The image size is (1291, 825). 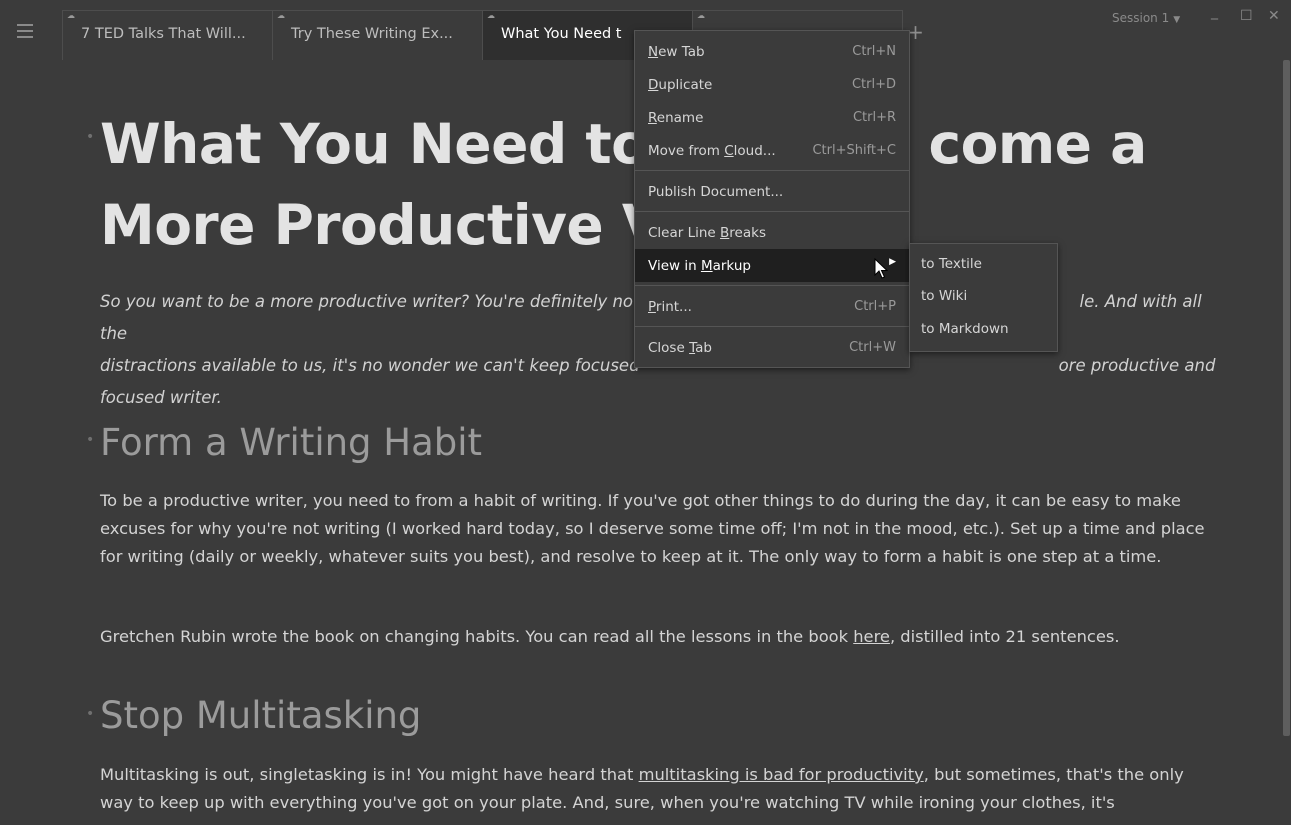 I want to click on menu-item-view-in-markup: View in Markup ▶, so click(x=772, y=265).